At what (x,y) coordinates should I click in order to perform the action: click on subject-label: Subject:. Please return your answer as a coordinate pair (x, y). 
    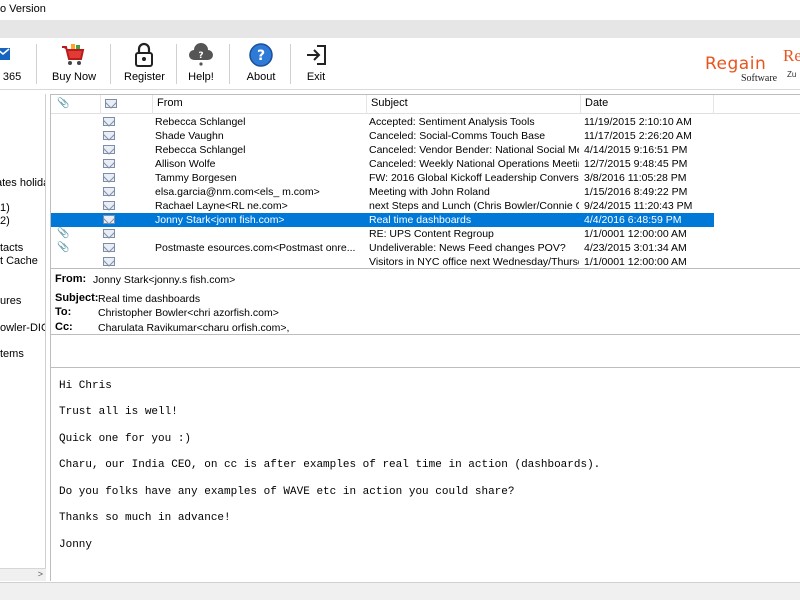
    Looking at the image, I should click on (77, 298).